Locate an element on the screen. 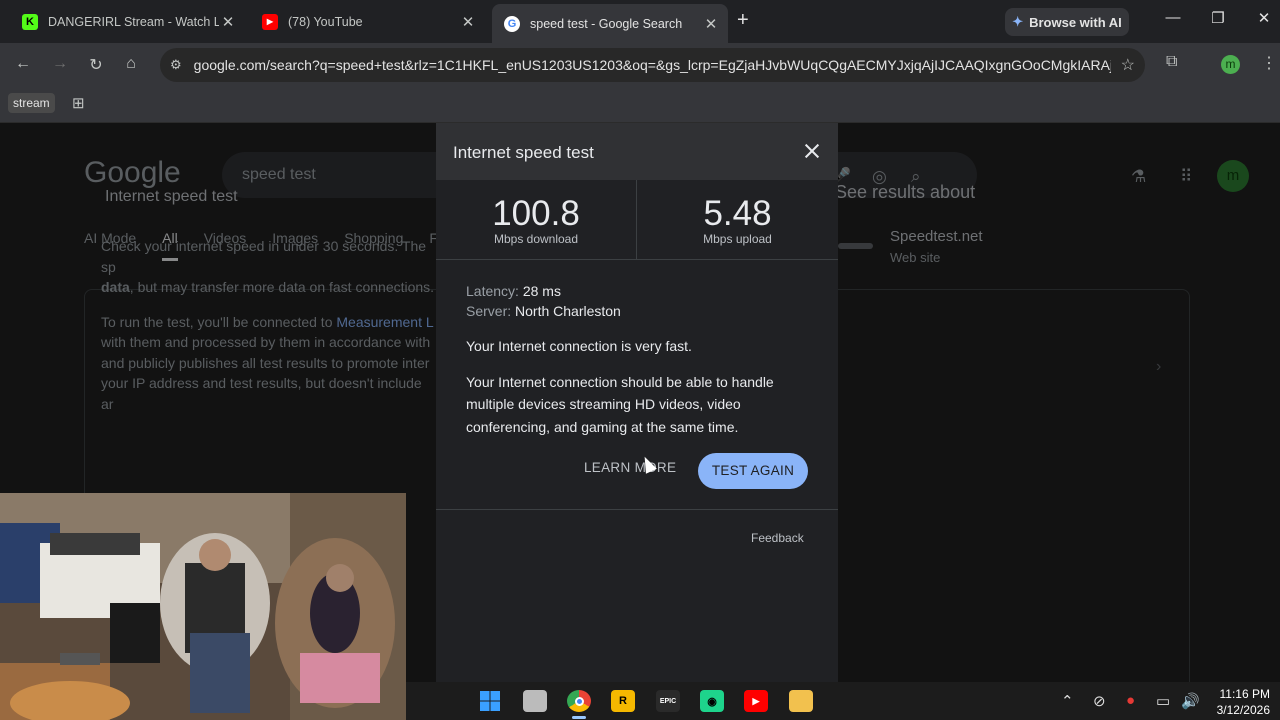 This screenshot has width=1280, height=720. chrome-icon is located at coordinates (579, 701).